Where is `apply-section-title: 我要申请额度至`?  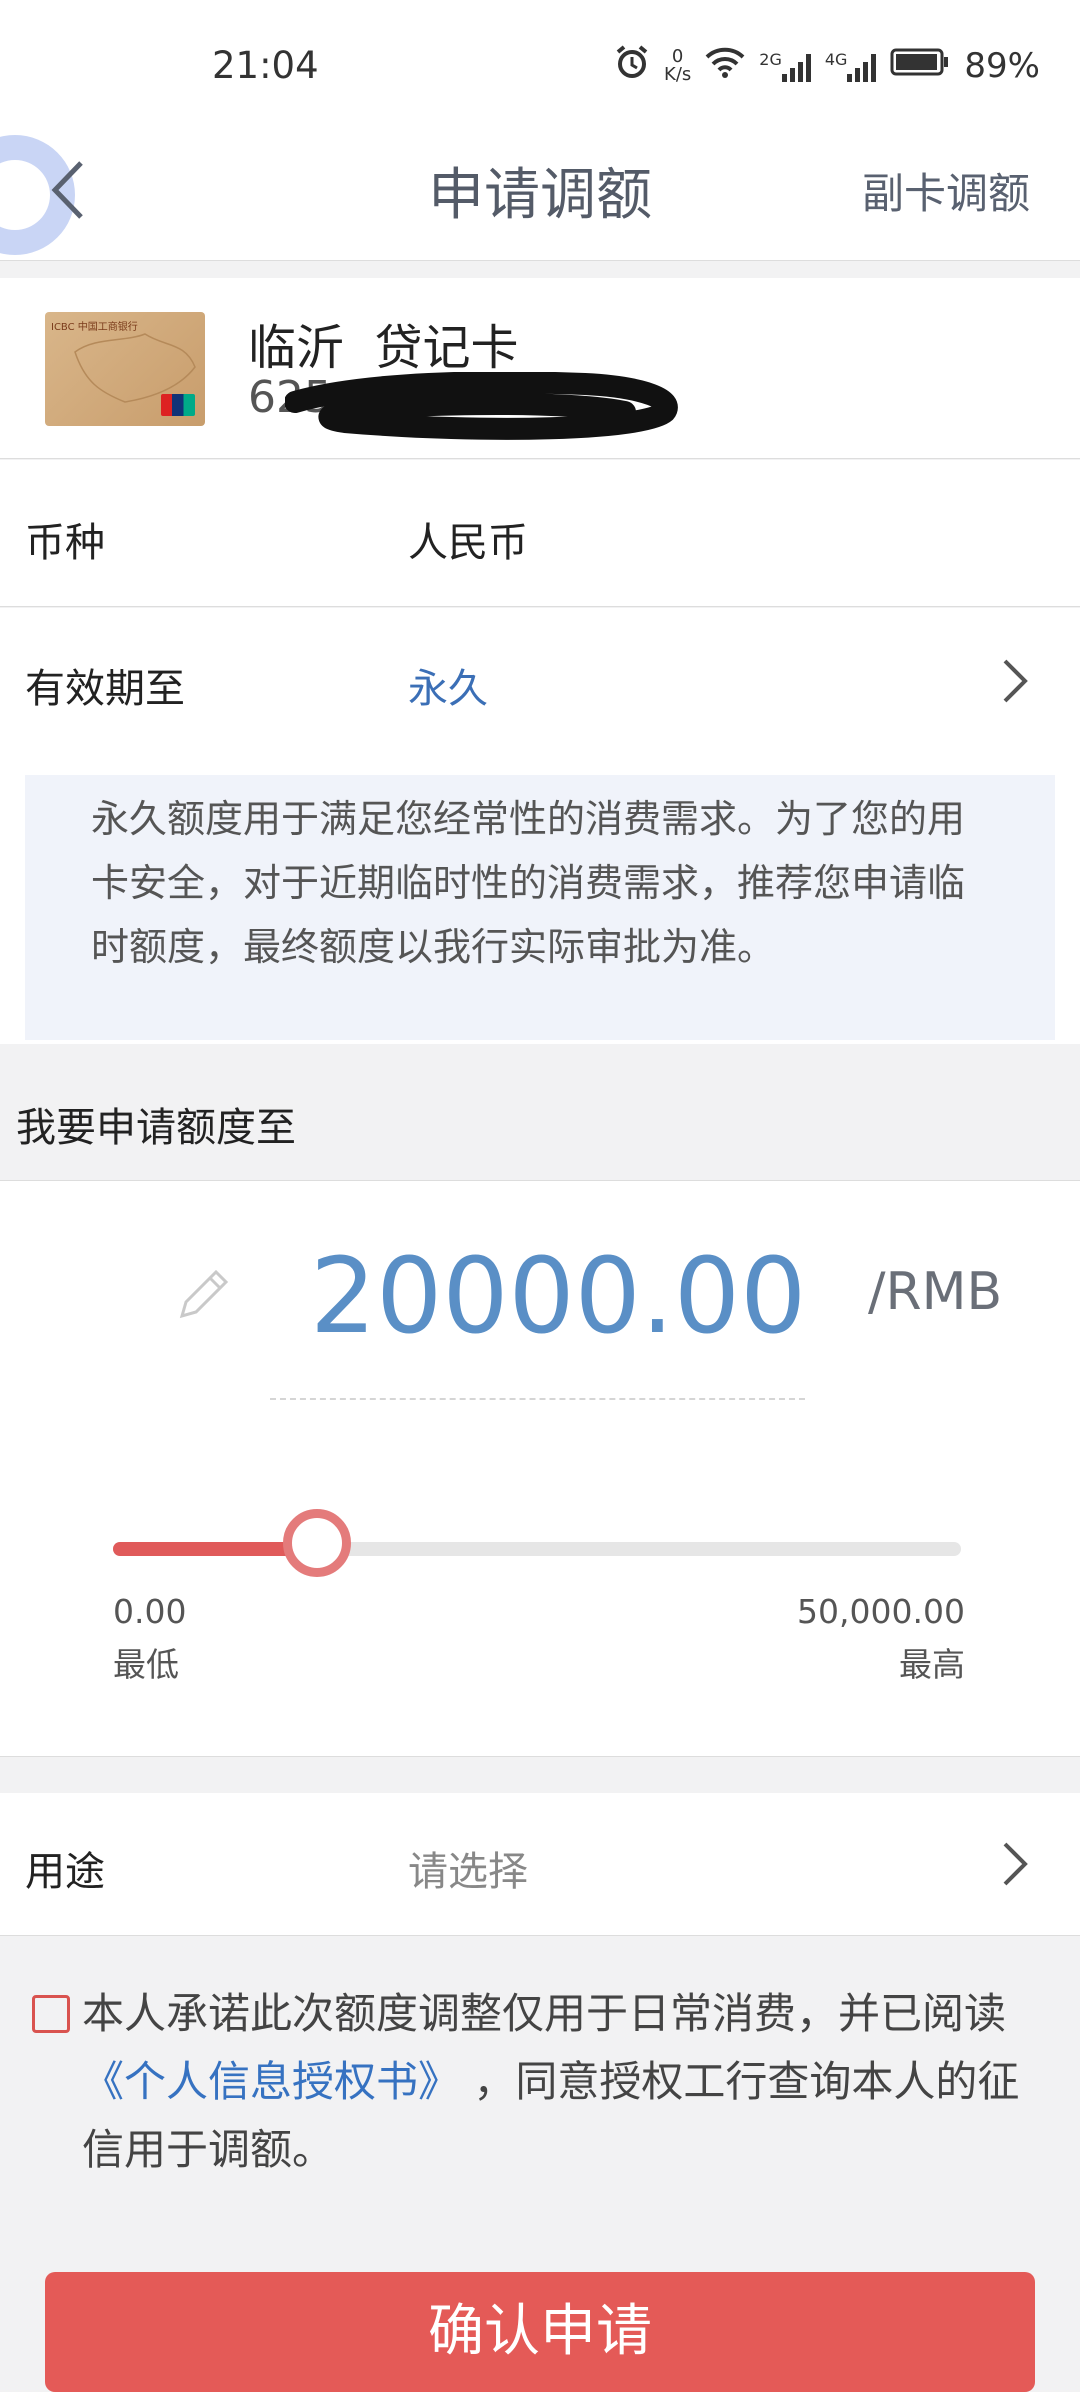 apply-section-title: 我要申请额度至 is located at coordinates (156, 1128).